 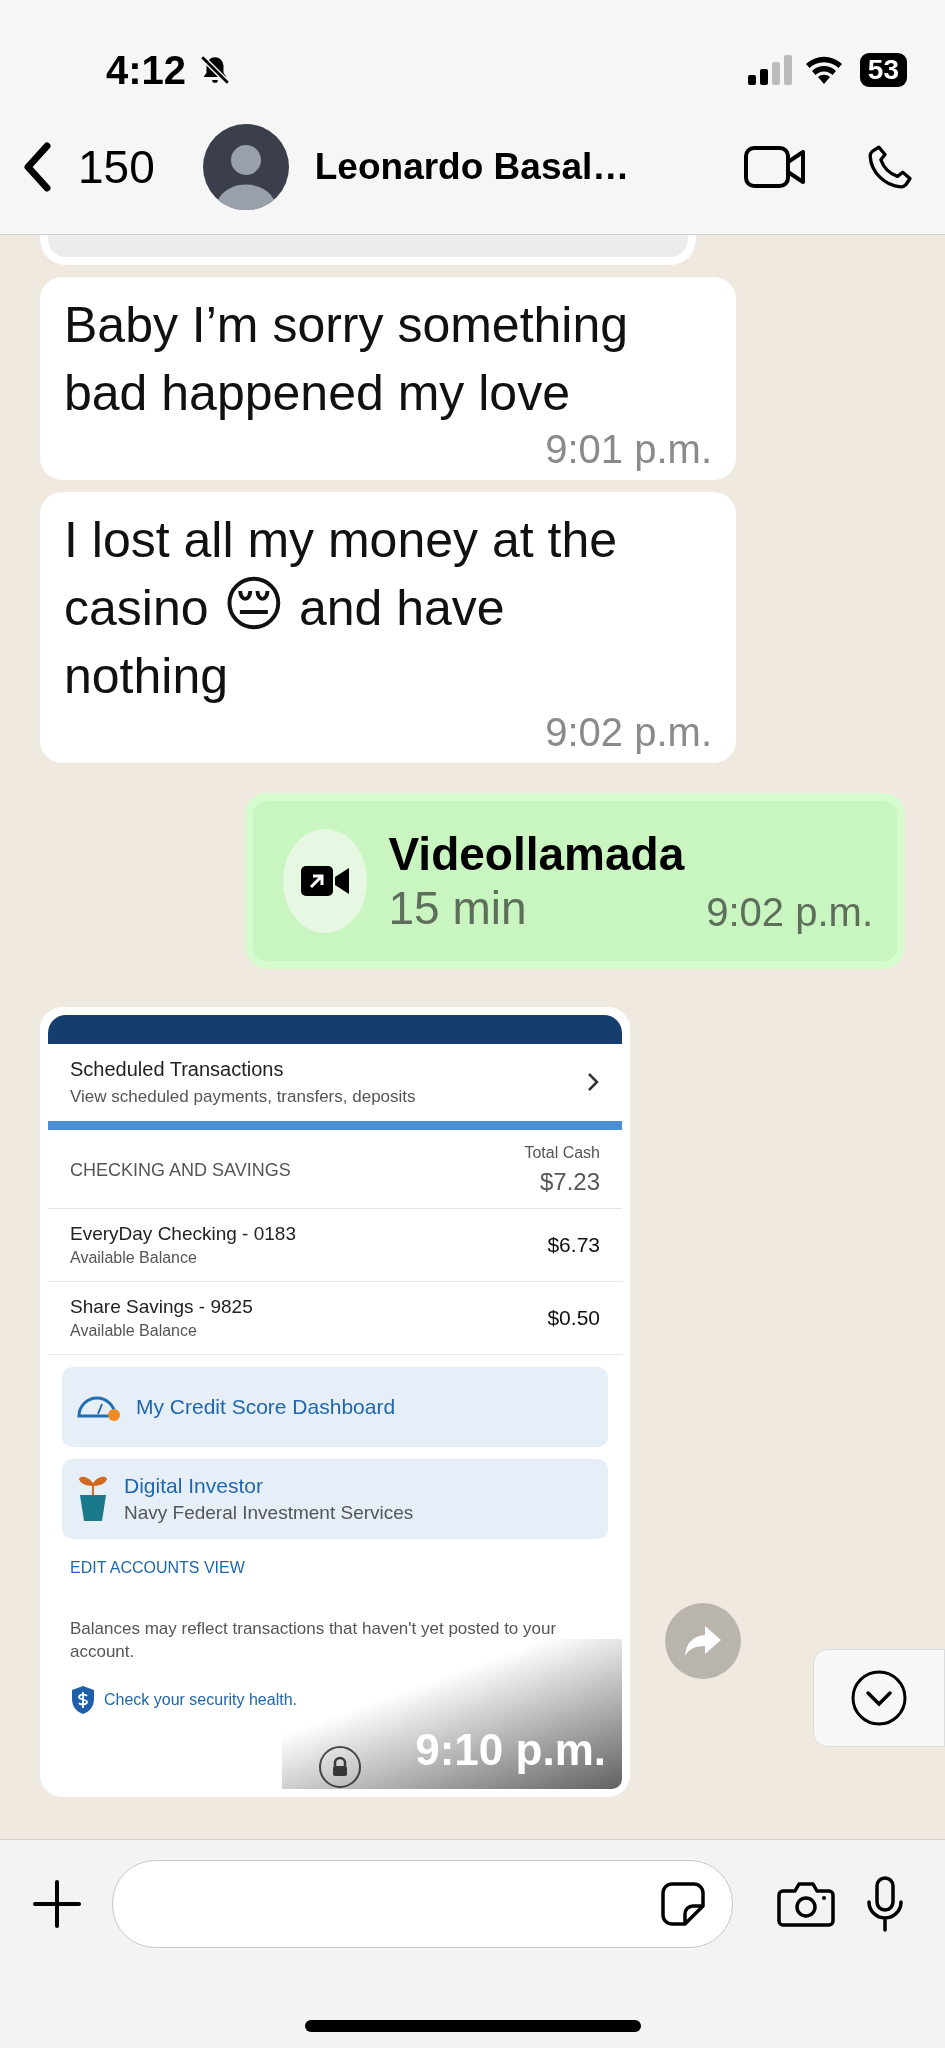 What do you see at coordinates (37, 167) in the screenshot?
I see `back-chevron-icon` at bounding box center [37, 167].